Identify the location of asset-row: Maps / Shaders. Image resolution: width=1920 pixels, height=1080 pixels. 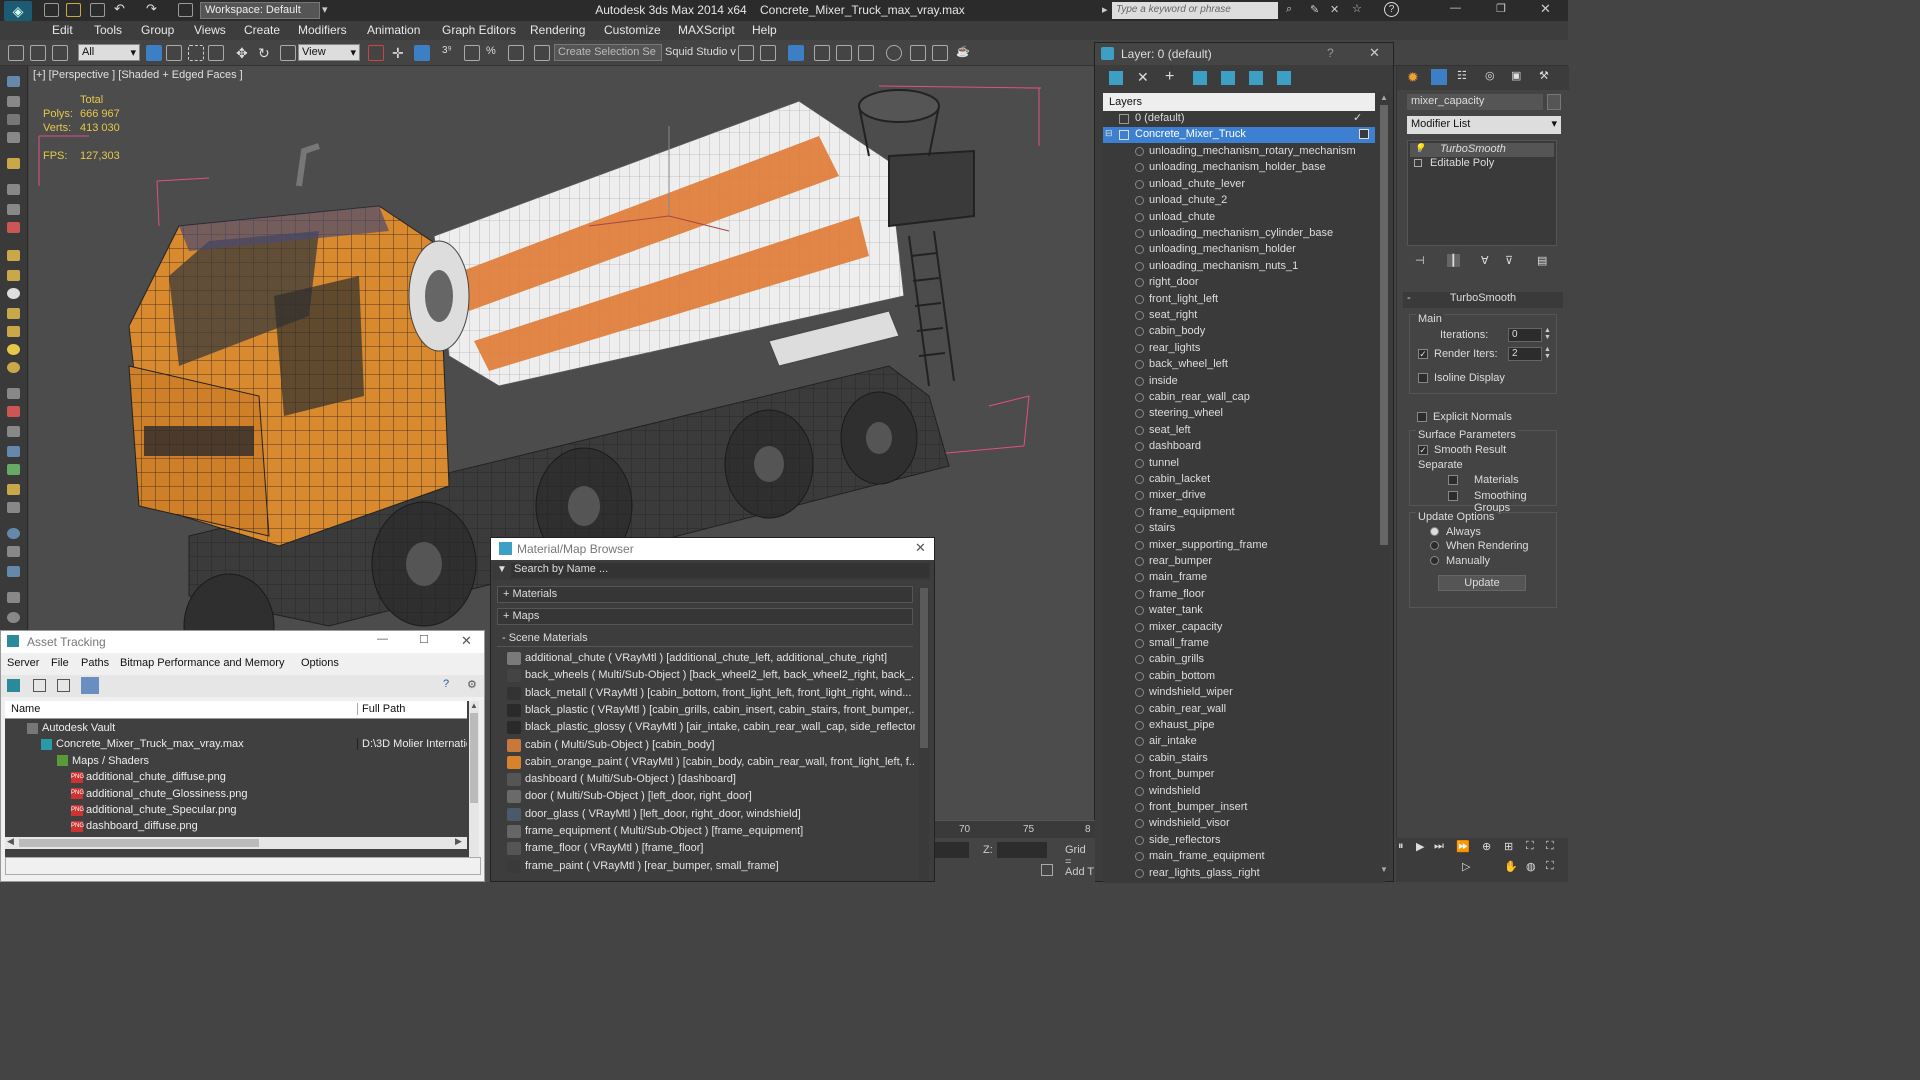
(236, 761).